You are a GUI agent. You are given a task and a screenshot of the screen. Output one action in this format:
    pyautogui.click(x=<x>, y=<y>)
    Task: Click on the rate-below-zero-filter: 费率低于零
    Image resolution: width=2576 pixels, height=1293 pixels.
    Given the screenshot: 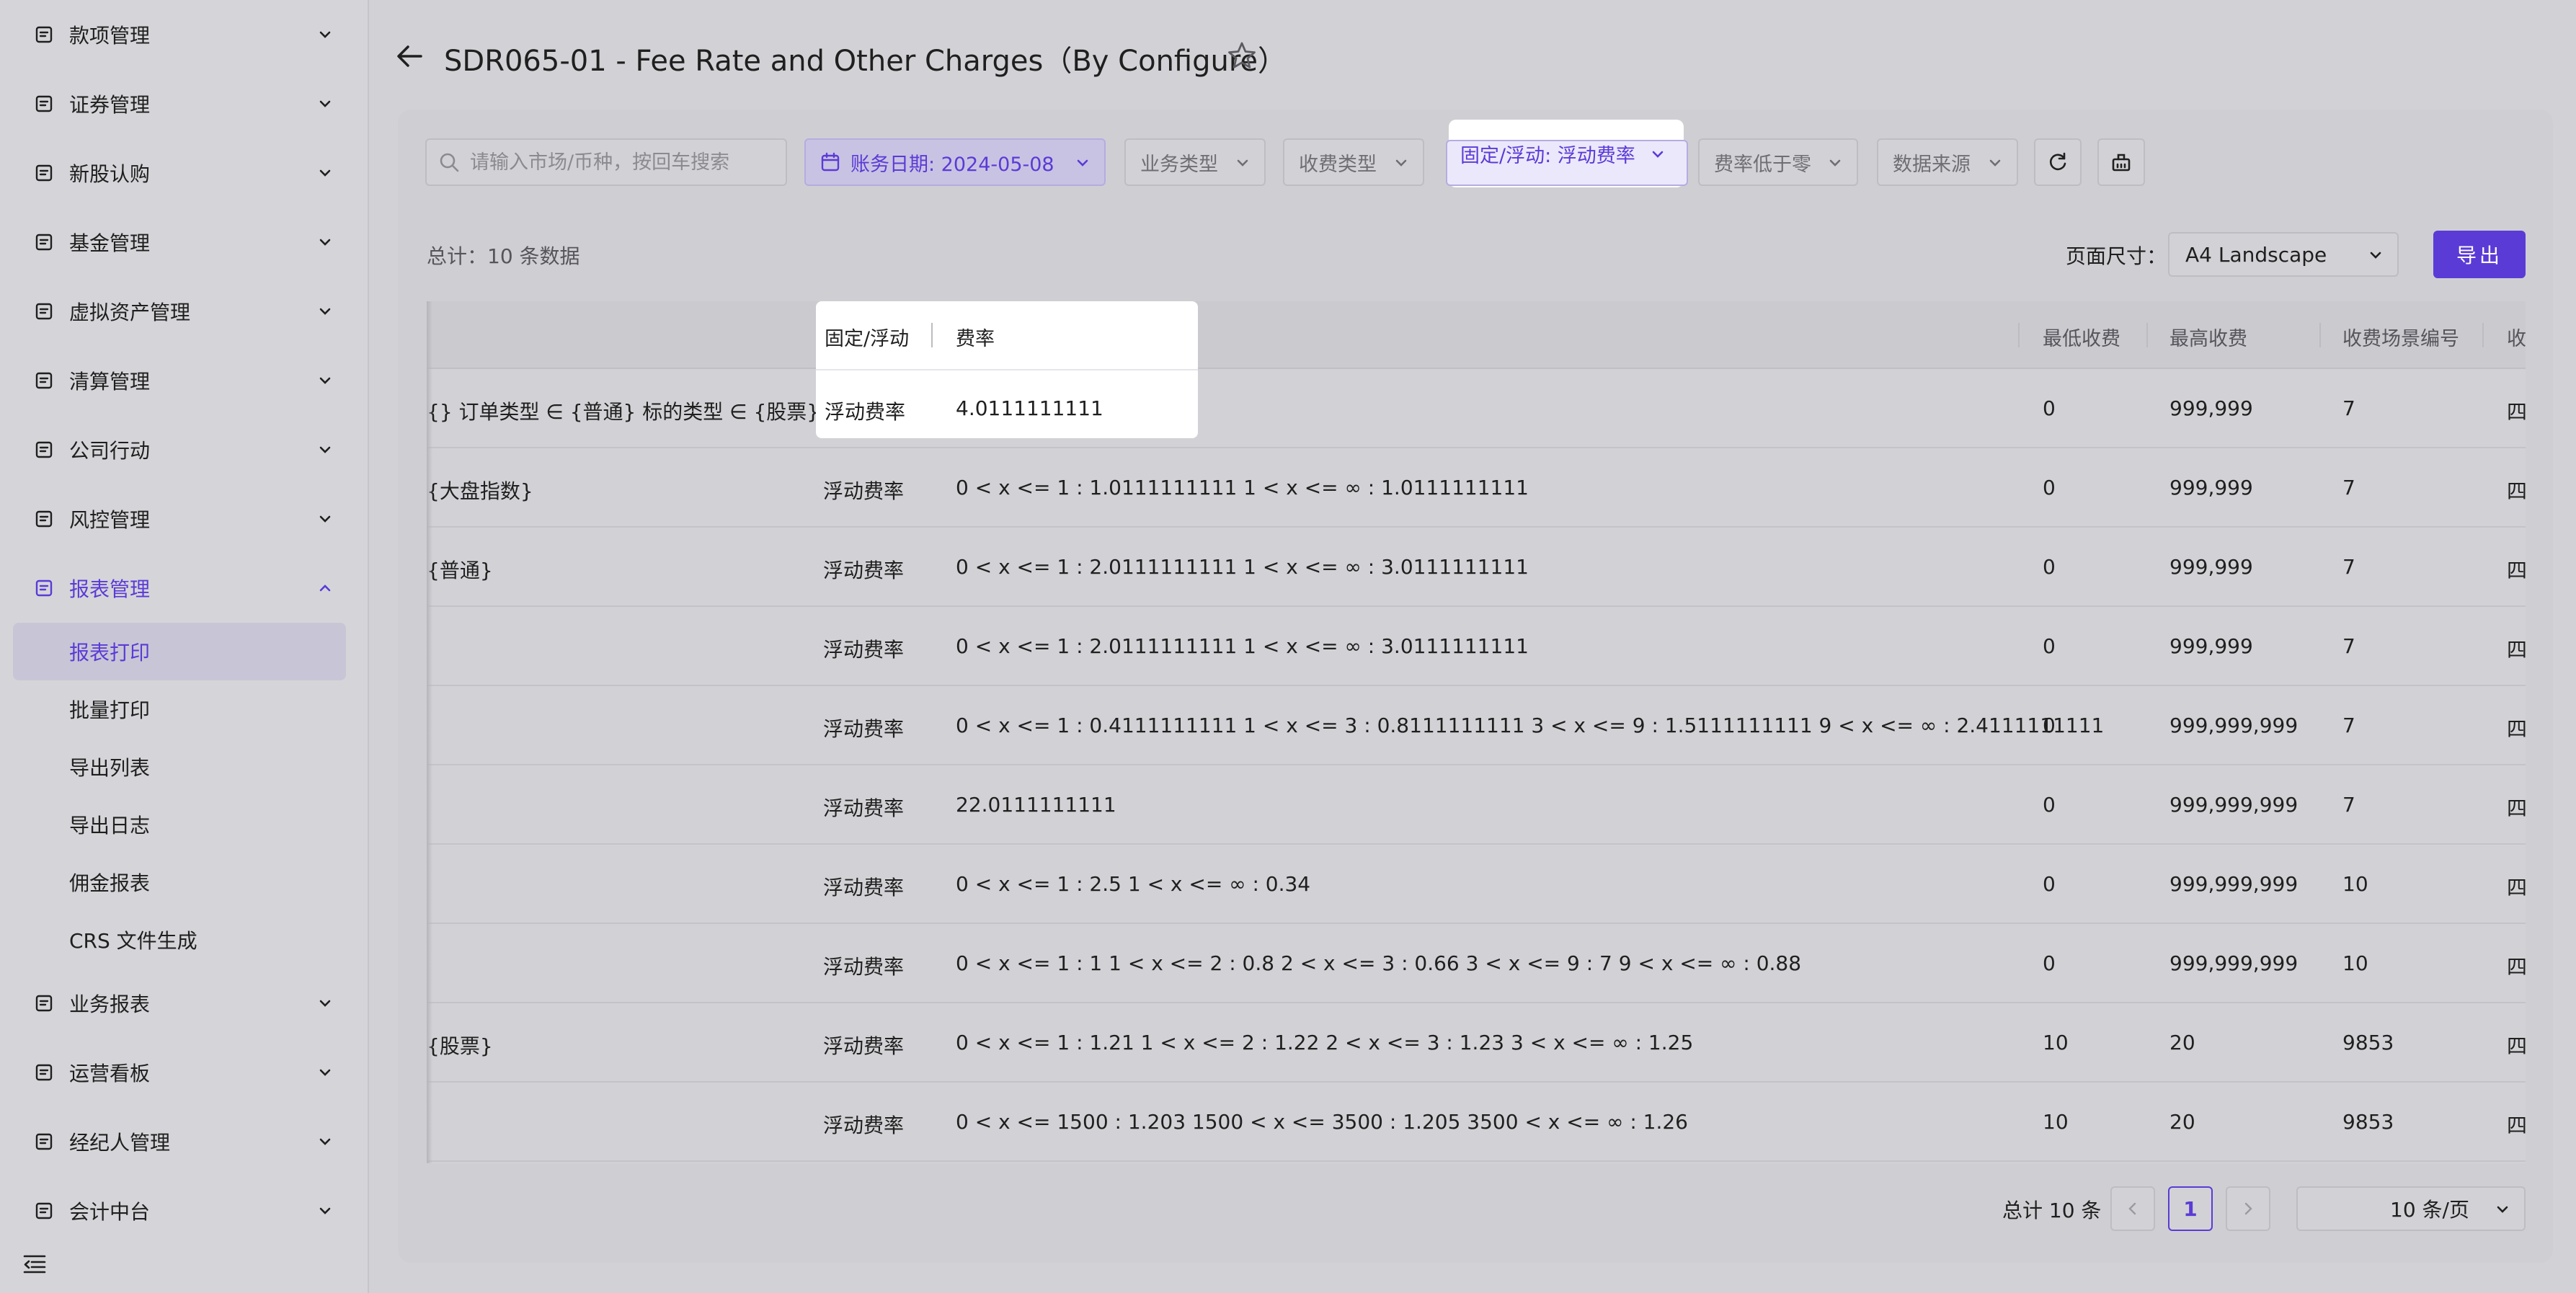 What is the action you would take?
    pyautogui.click(x=1778, y=162)
    